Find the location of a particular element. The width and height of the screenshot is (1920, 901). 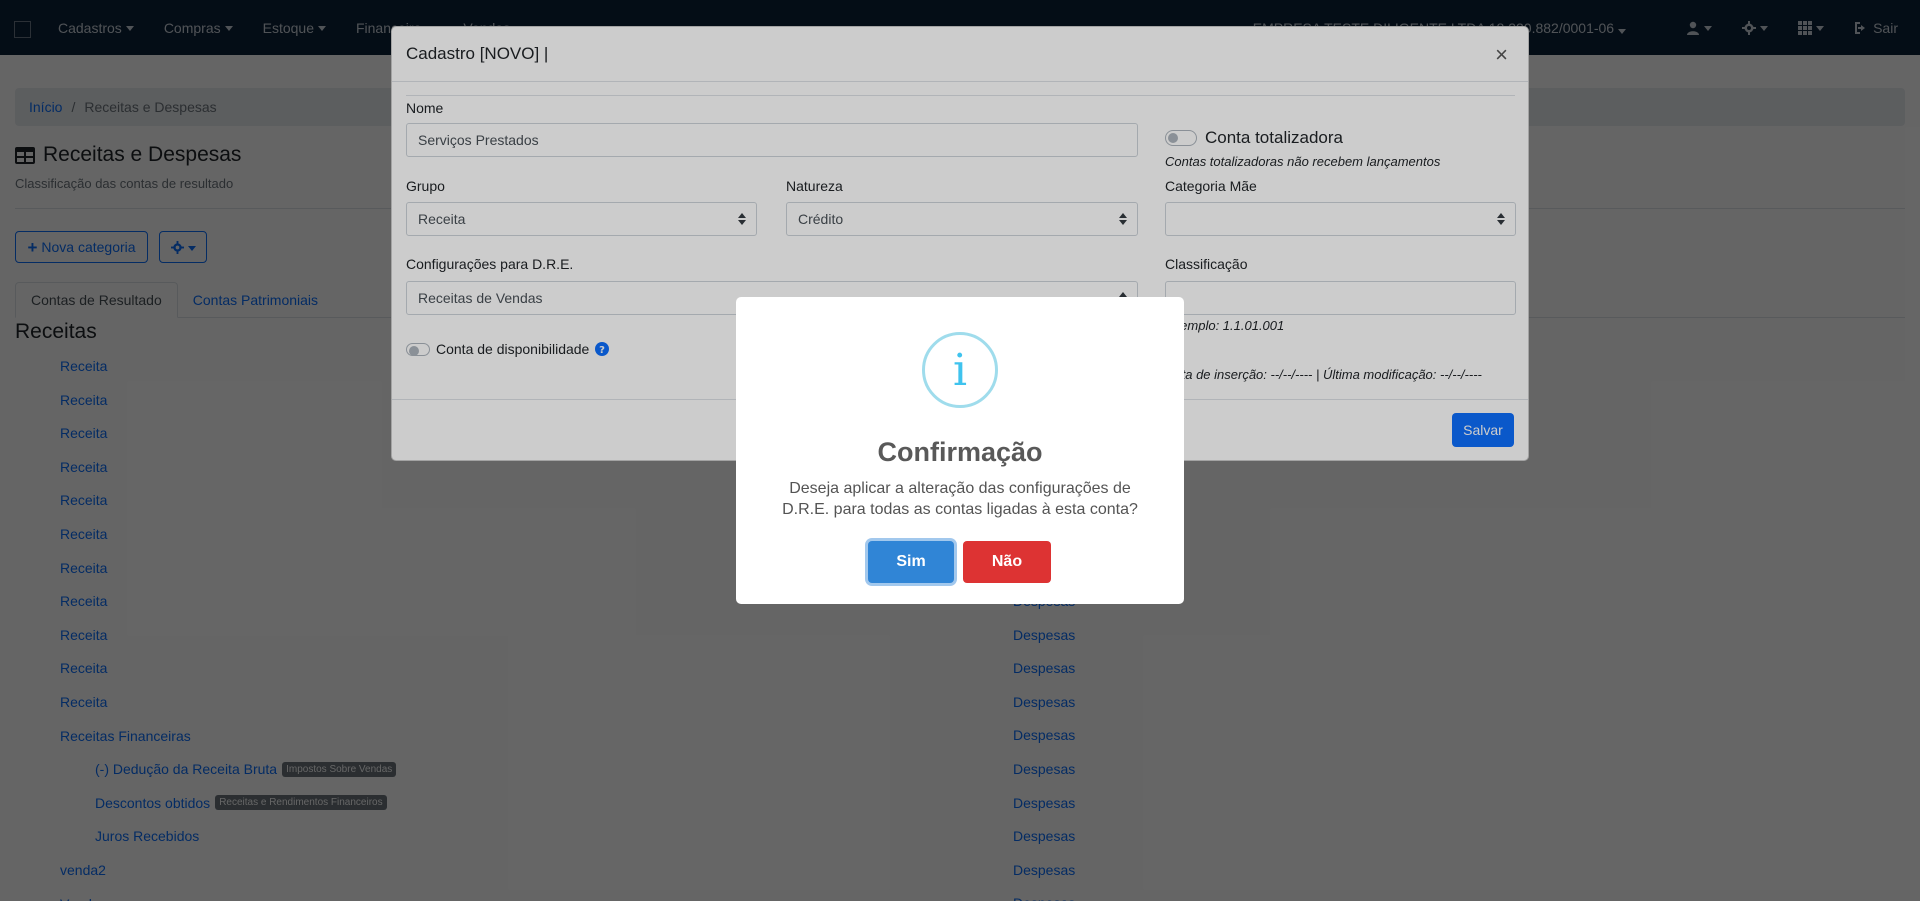

confirm-title: Confirmação is located at coordinates (960, 452).